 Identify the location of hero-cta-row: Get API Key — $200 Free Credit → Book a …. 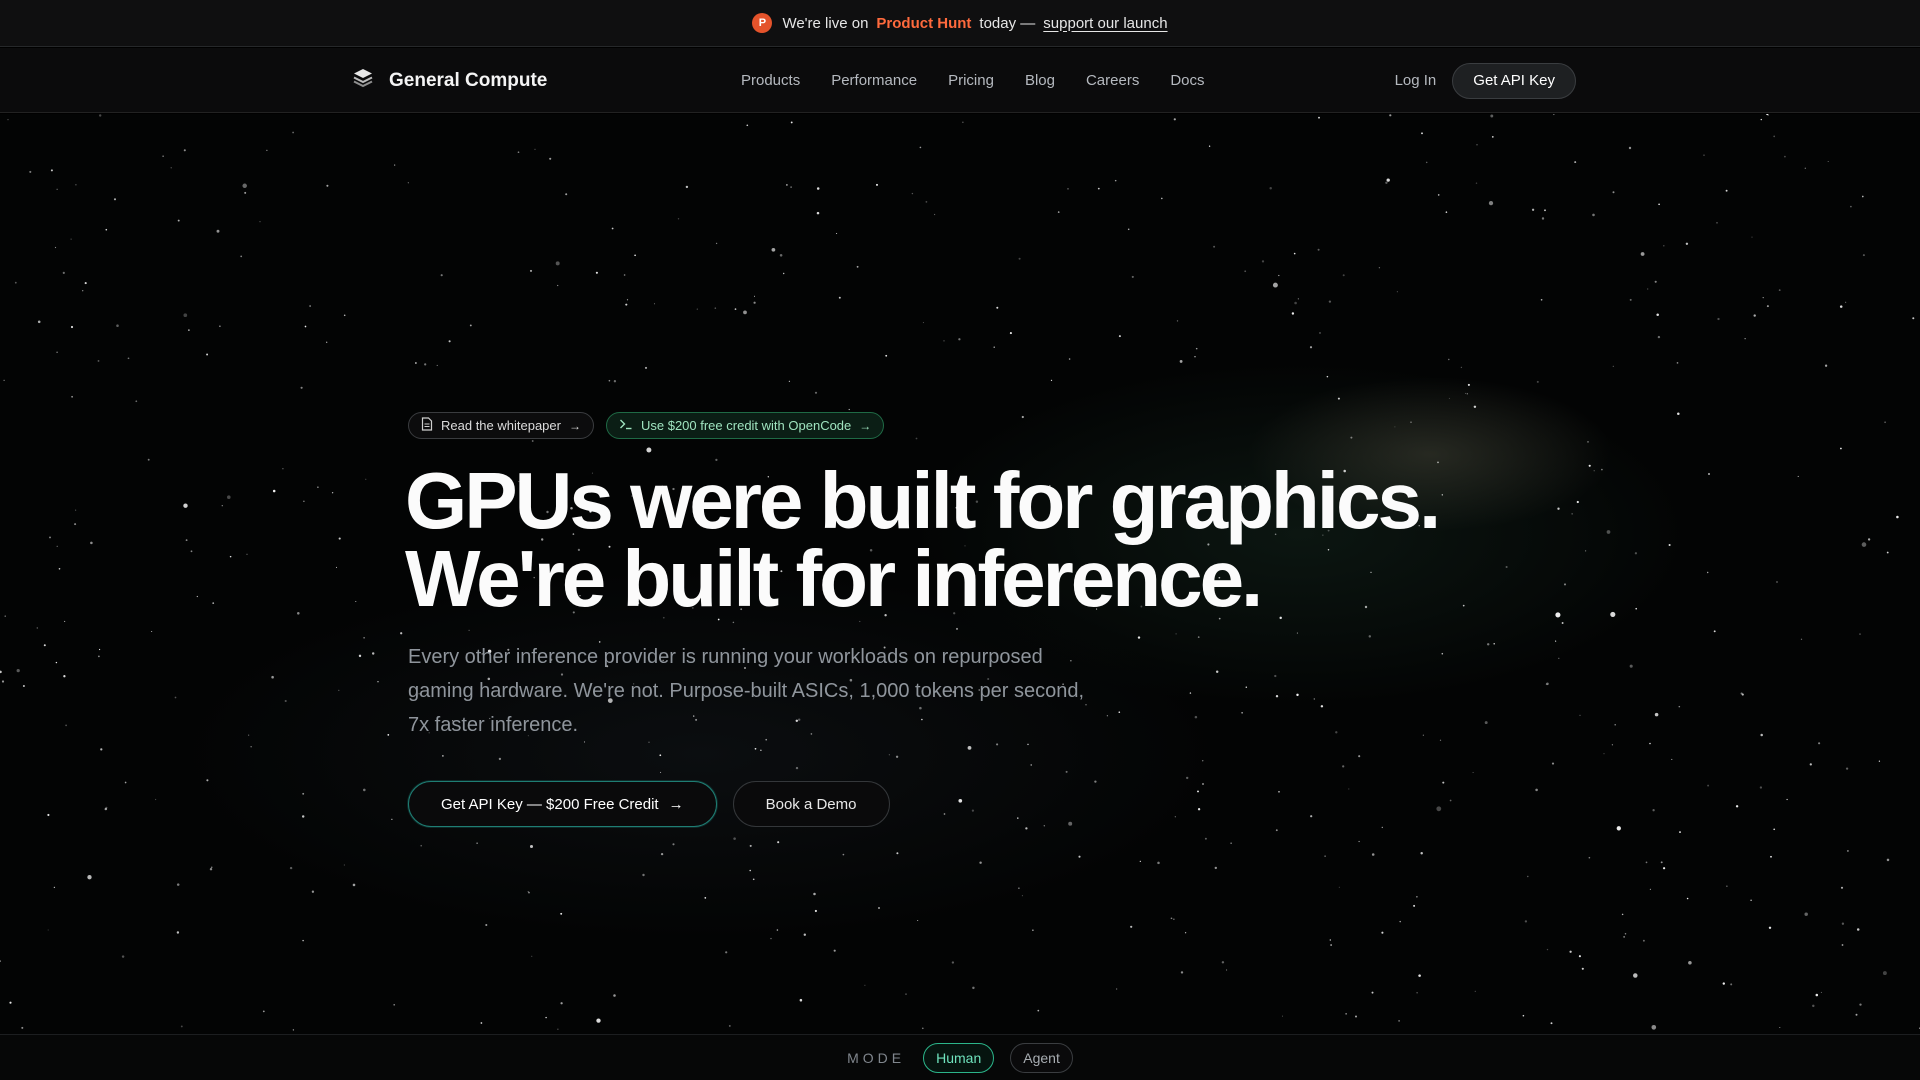
(649, 804).